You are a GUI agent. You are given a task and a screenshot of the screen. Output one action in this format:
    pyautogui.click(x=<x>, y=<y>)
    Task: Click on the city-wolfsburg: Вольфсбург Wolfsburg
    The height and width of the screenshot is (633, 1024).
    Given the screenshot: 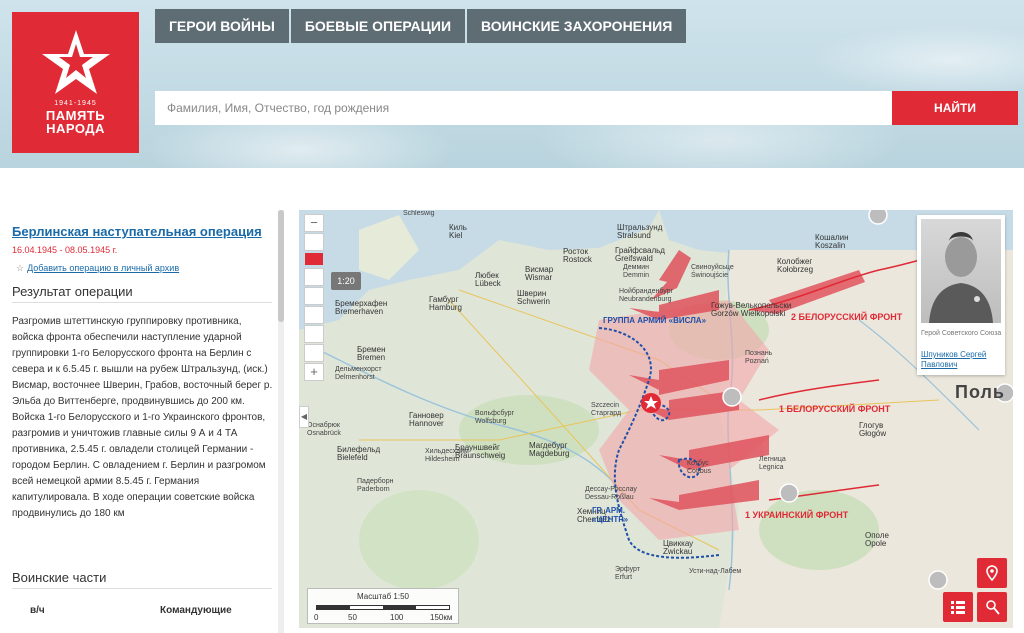 What is the action you would take?
    pyautogui.click(x=494, y=418)
    